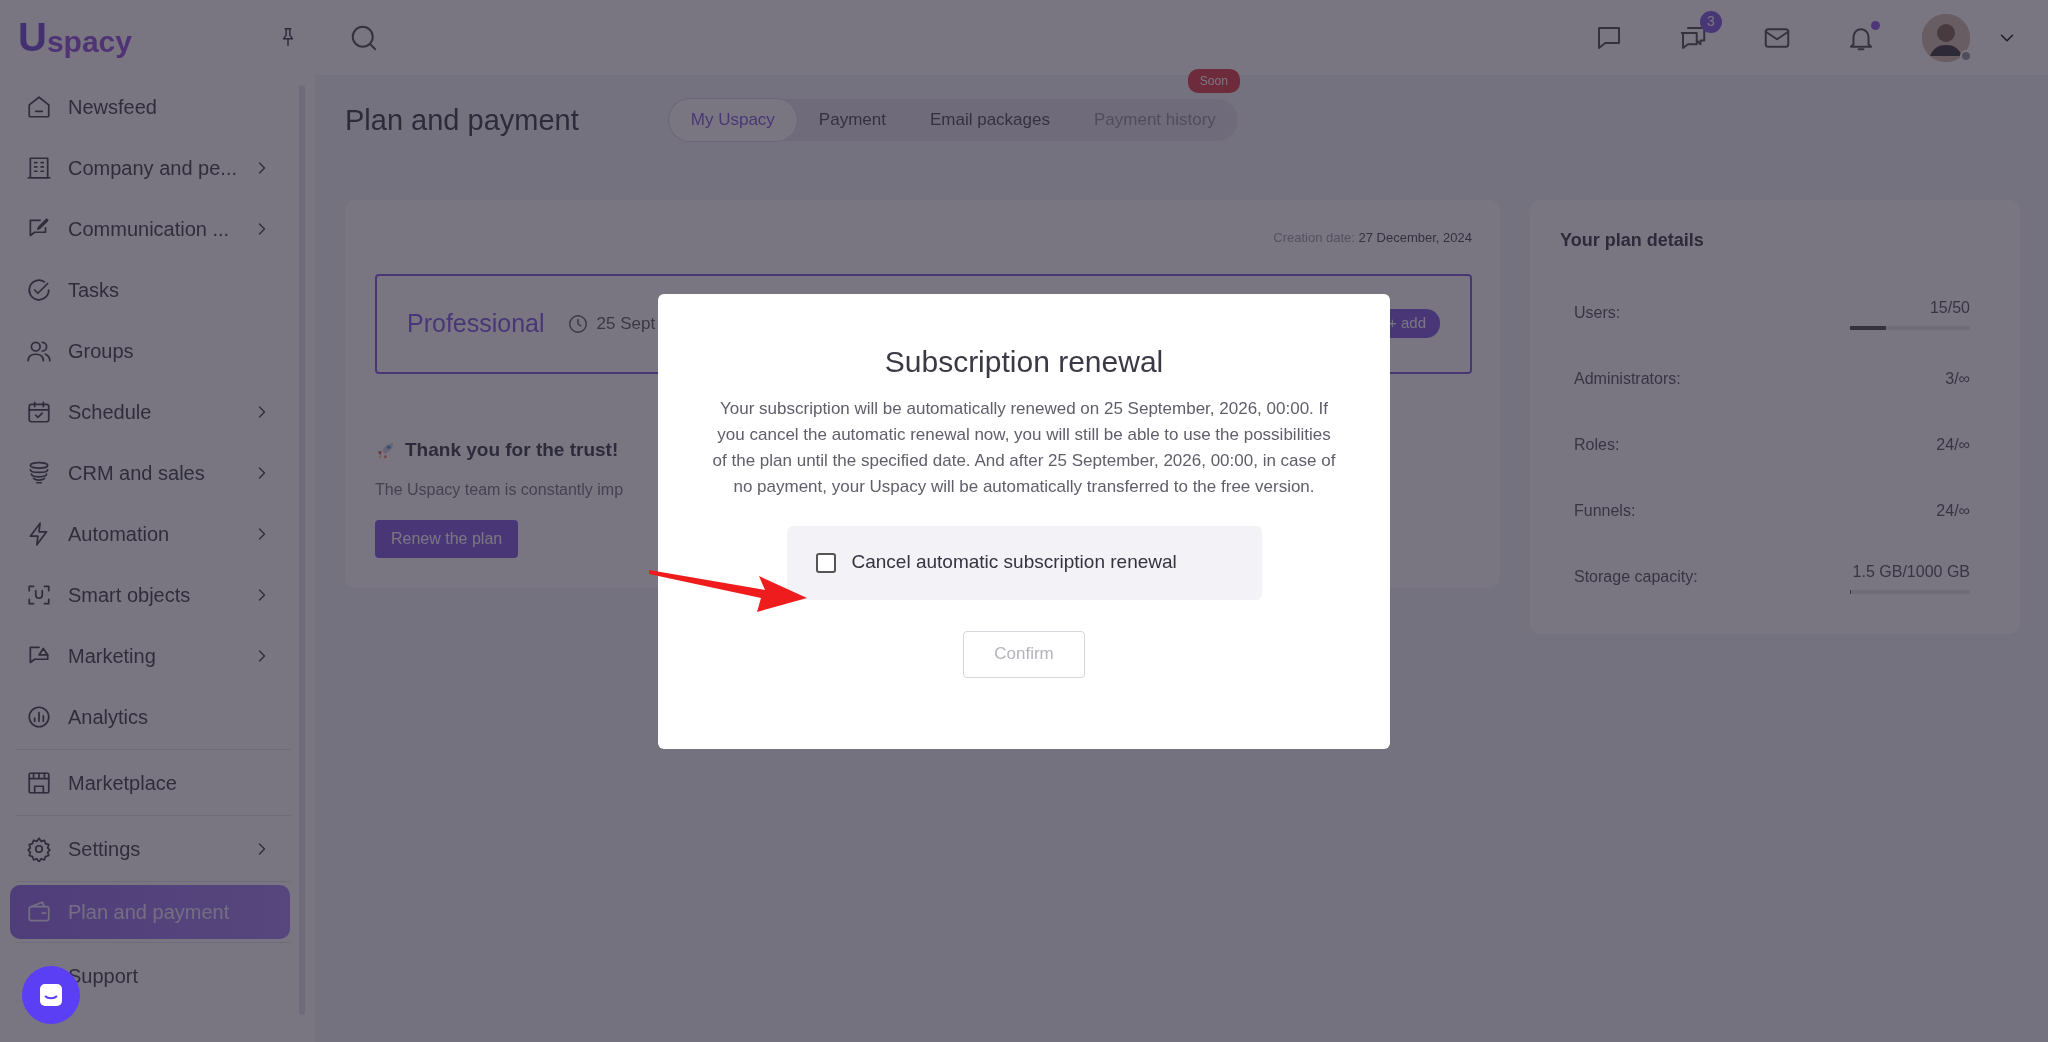 This screenshot has width=2048, height=1042. What do you see at coordinates (51, 995) in the screenshot?
I see `chat-icon` at bounding box center [51, 995].